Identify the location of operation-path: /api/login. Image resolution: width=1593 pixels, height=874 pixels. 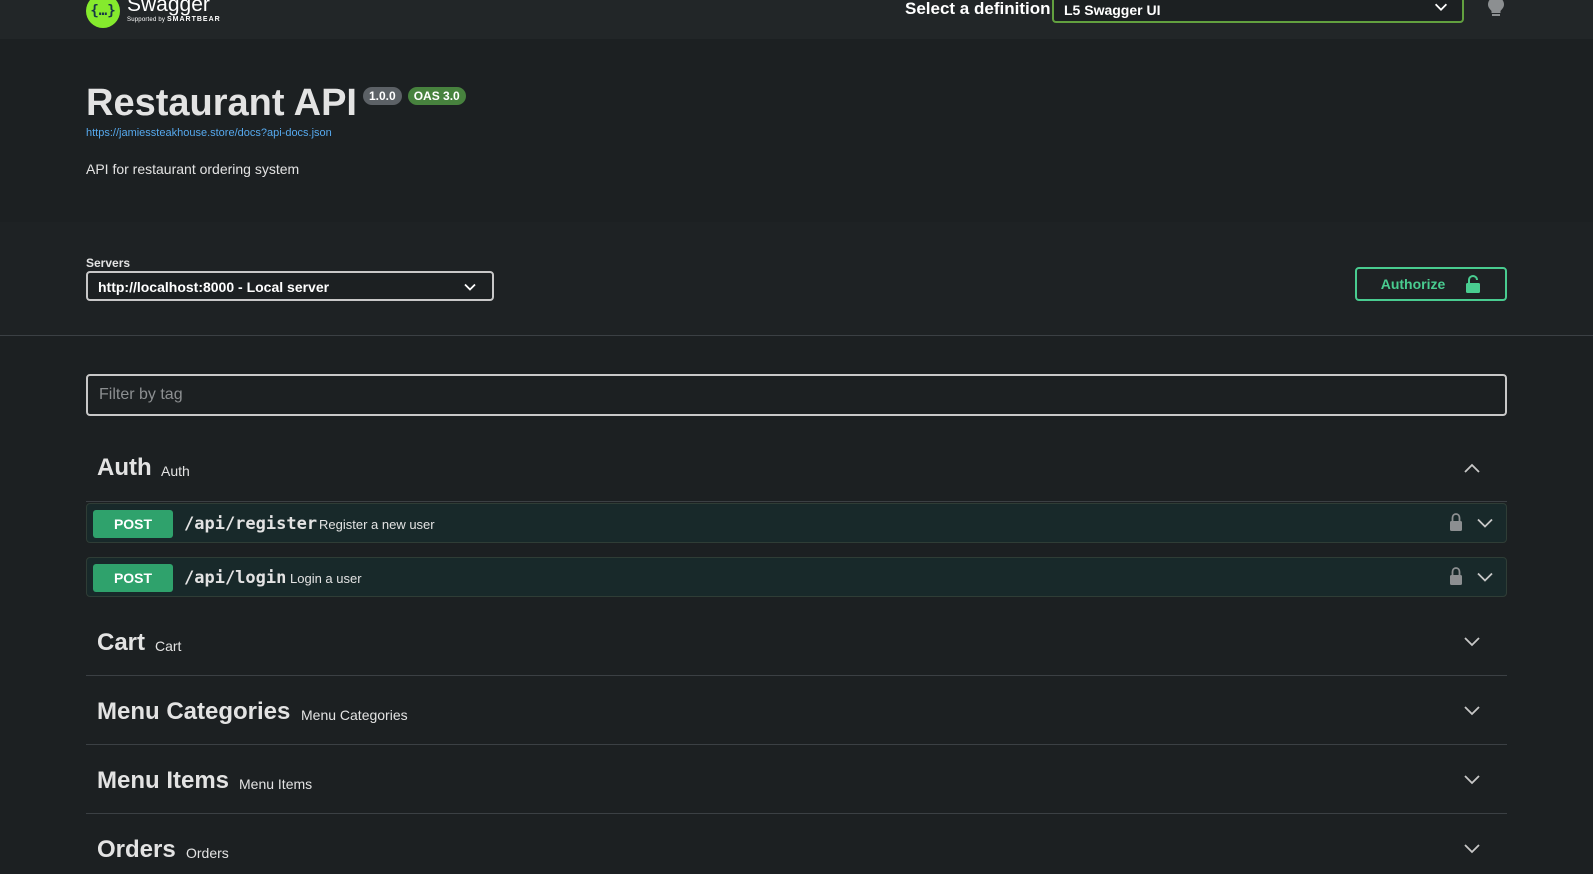
(235, 578).